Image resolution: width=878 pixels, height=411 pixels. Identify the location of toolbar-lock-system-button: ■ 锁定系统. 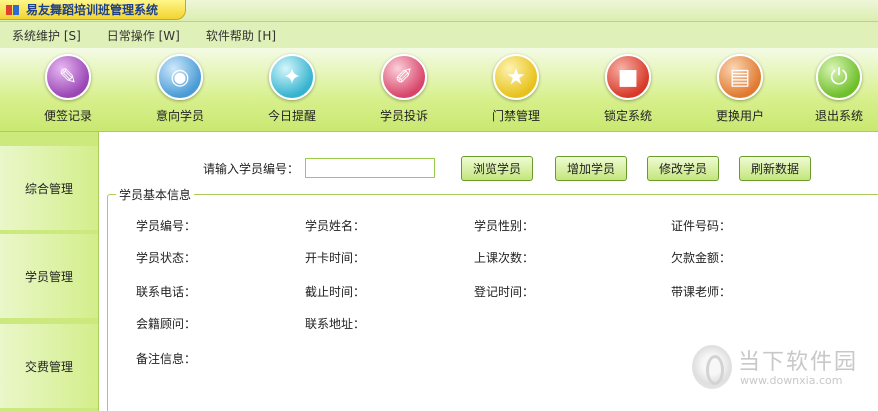
(628, 89).